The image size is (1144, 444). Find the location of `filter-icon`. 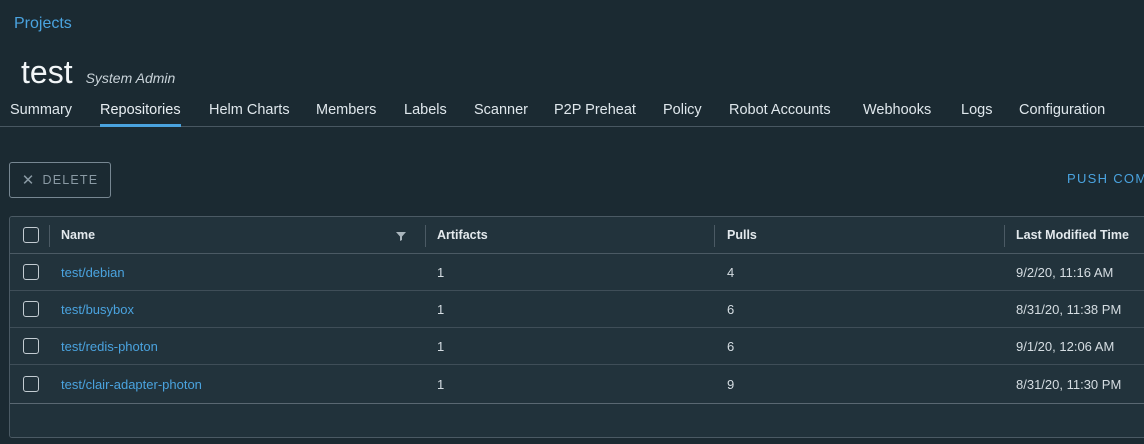

filter-icon is located at coordinates (401, 236).